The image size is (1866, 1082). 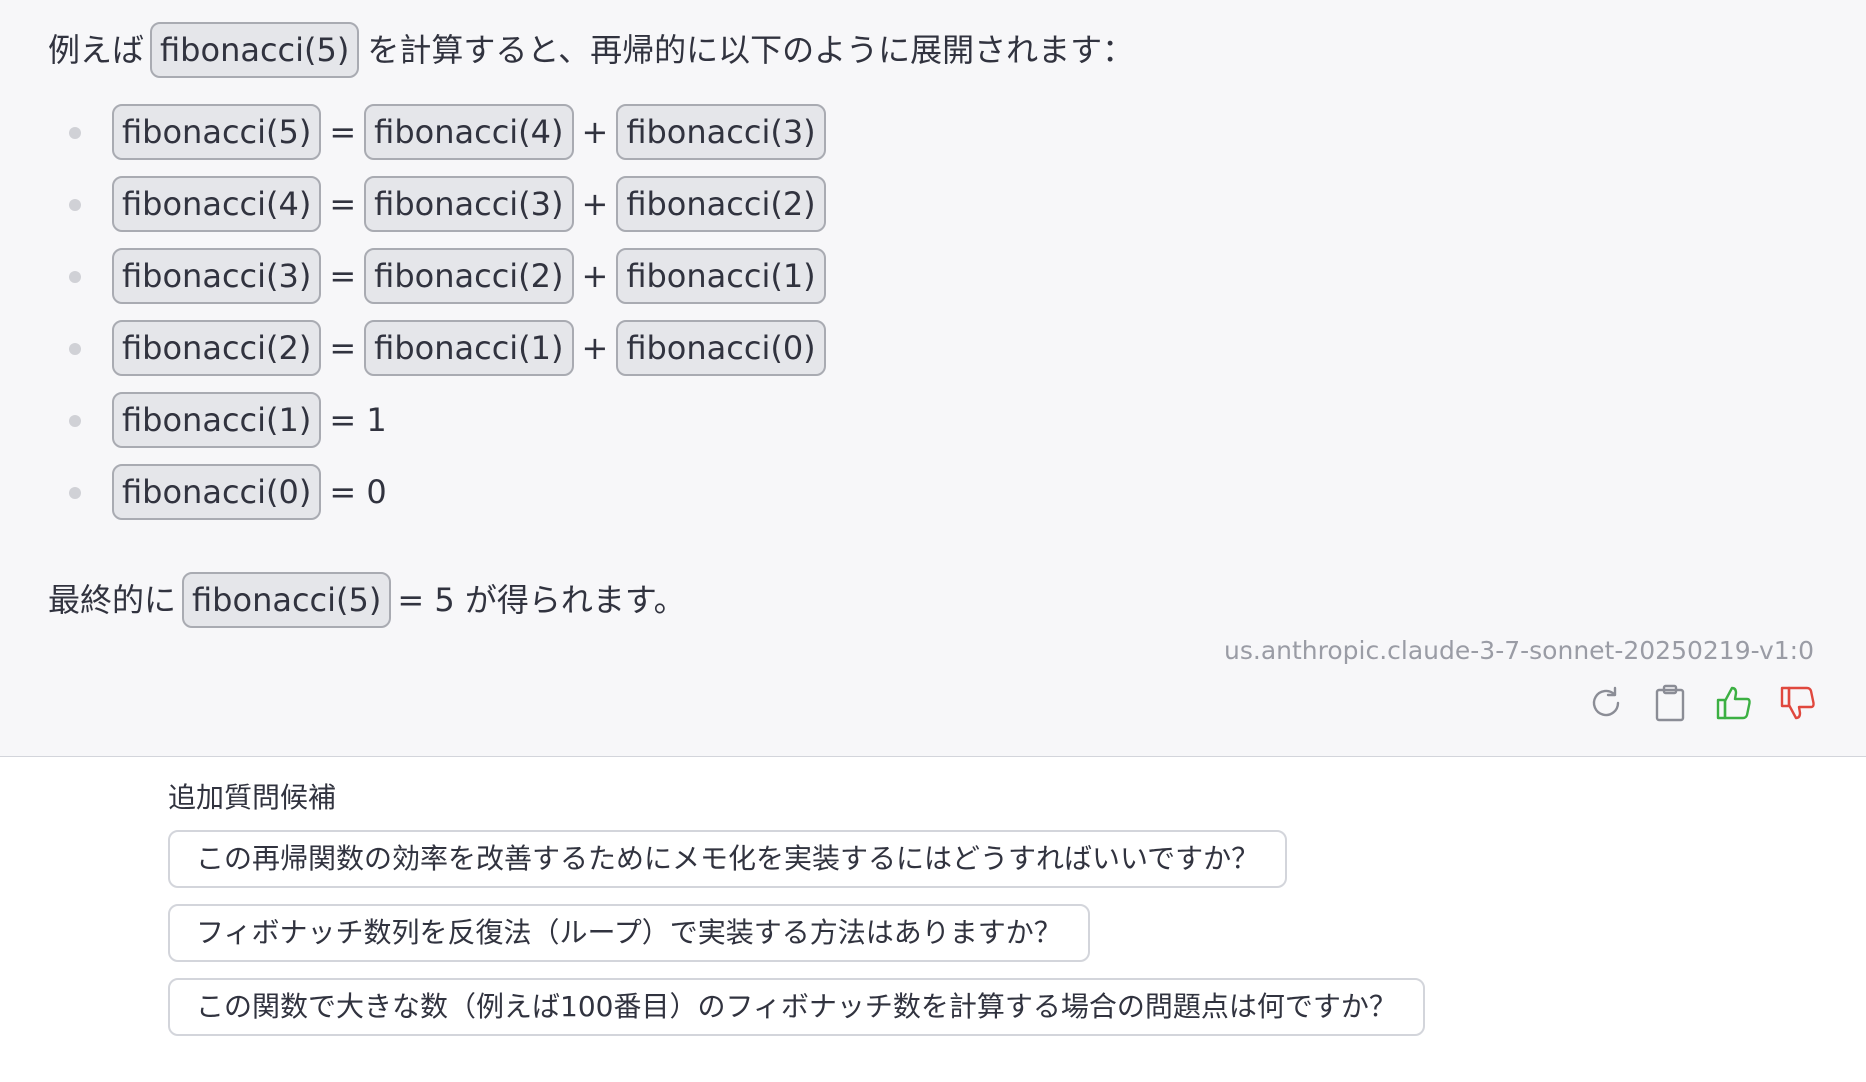 I want to click on list-item: fibonacci(0) = 0, so click(x=413, y=492).